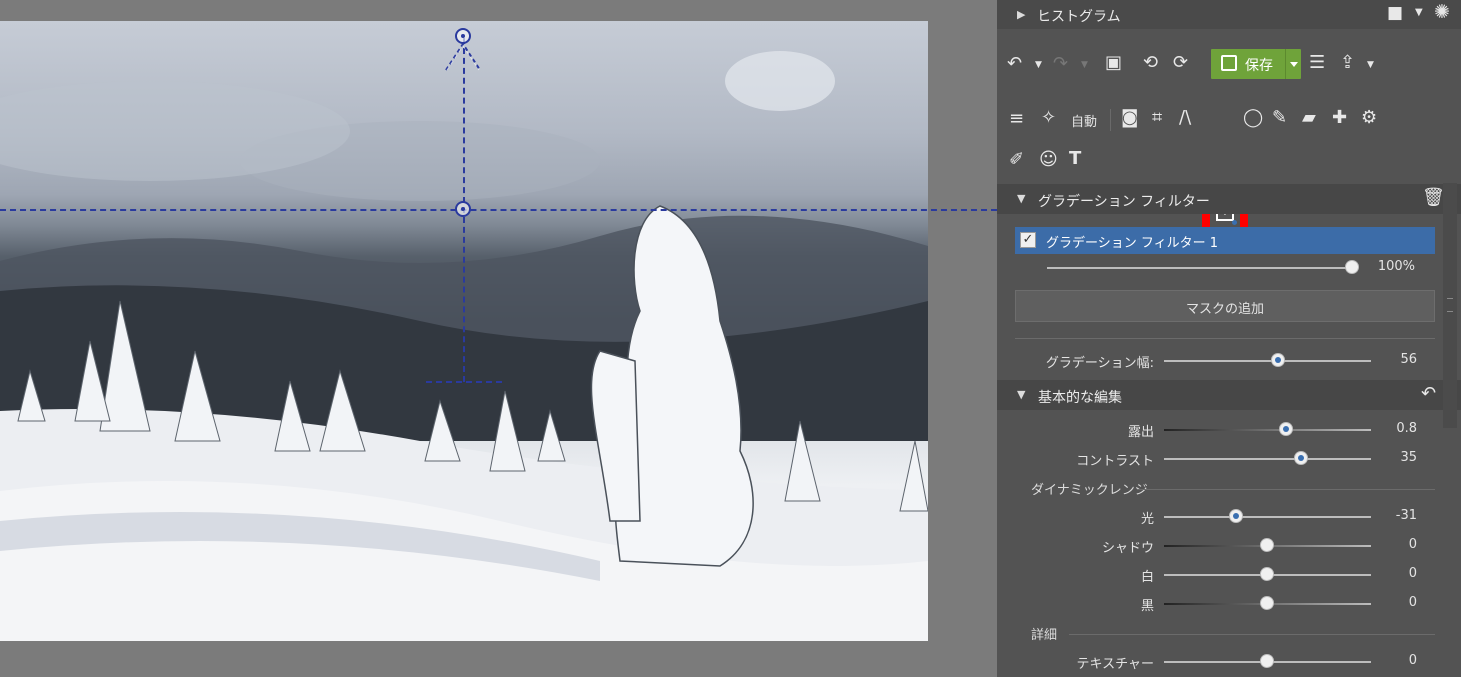 The width and height of the screenshot is (1461, 677). What do you see at coordinates (1140, 432) in the screenshot?
I see `exposure-label: 露出` at bounding box center [1140, 432].